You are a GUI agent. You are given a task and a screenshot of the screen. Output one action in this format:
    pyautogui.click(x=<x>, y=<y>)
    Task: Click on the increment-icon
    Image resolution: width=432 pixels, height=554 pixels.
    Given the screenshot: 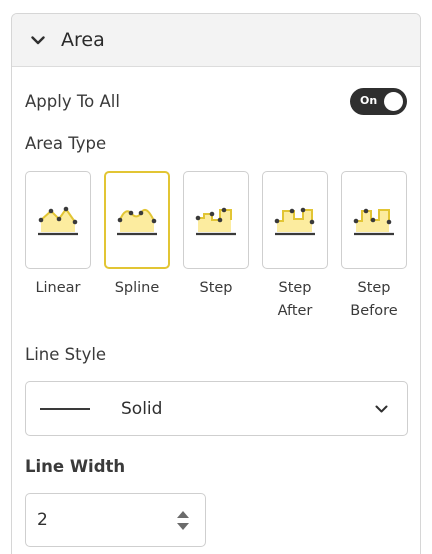 What is the action you would take?
    pyautogui.click(x=183, y=514)
    